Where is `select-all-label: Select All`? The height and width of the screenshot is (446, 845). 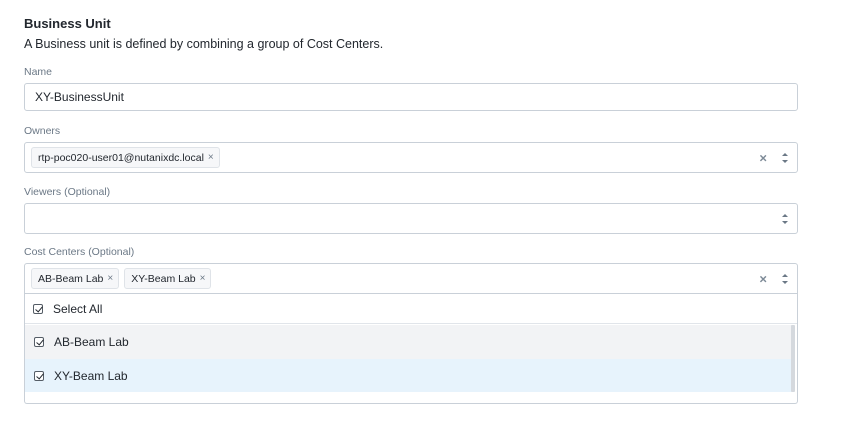 select-all-label: Select All is located at coordinates (78, 308).